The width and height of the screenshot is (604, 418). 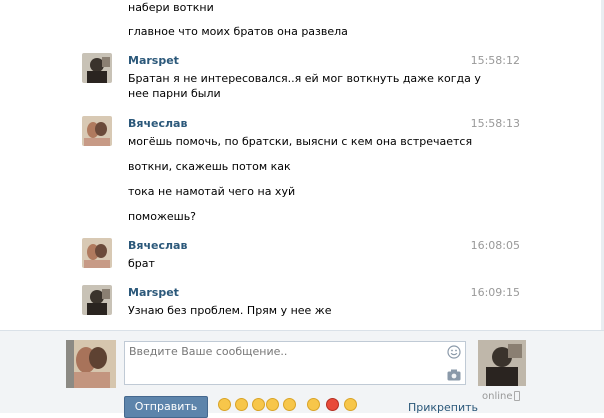 I want to click on message-text: воткни, скажешь потом как, so click(x=209, y=166).